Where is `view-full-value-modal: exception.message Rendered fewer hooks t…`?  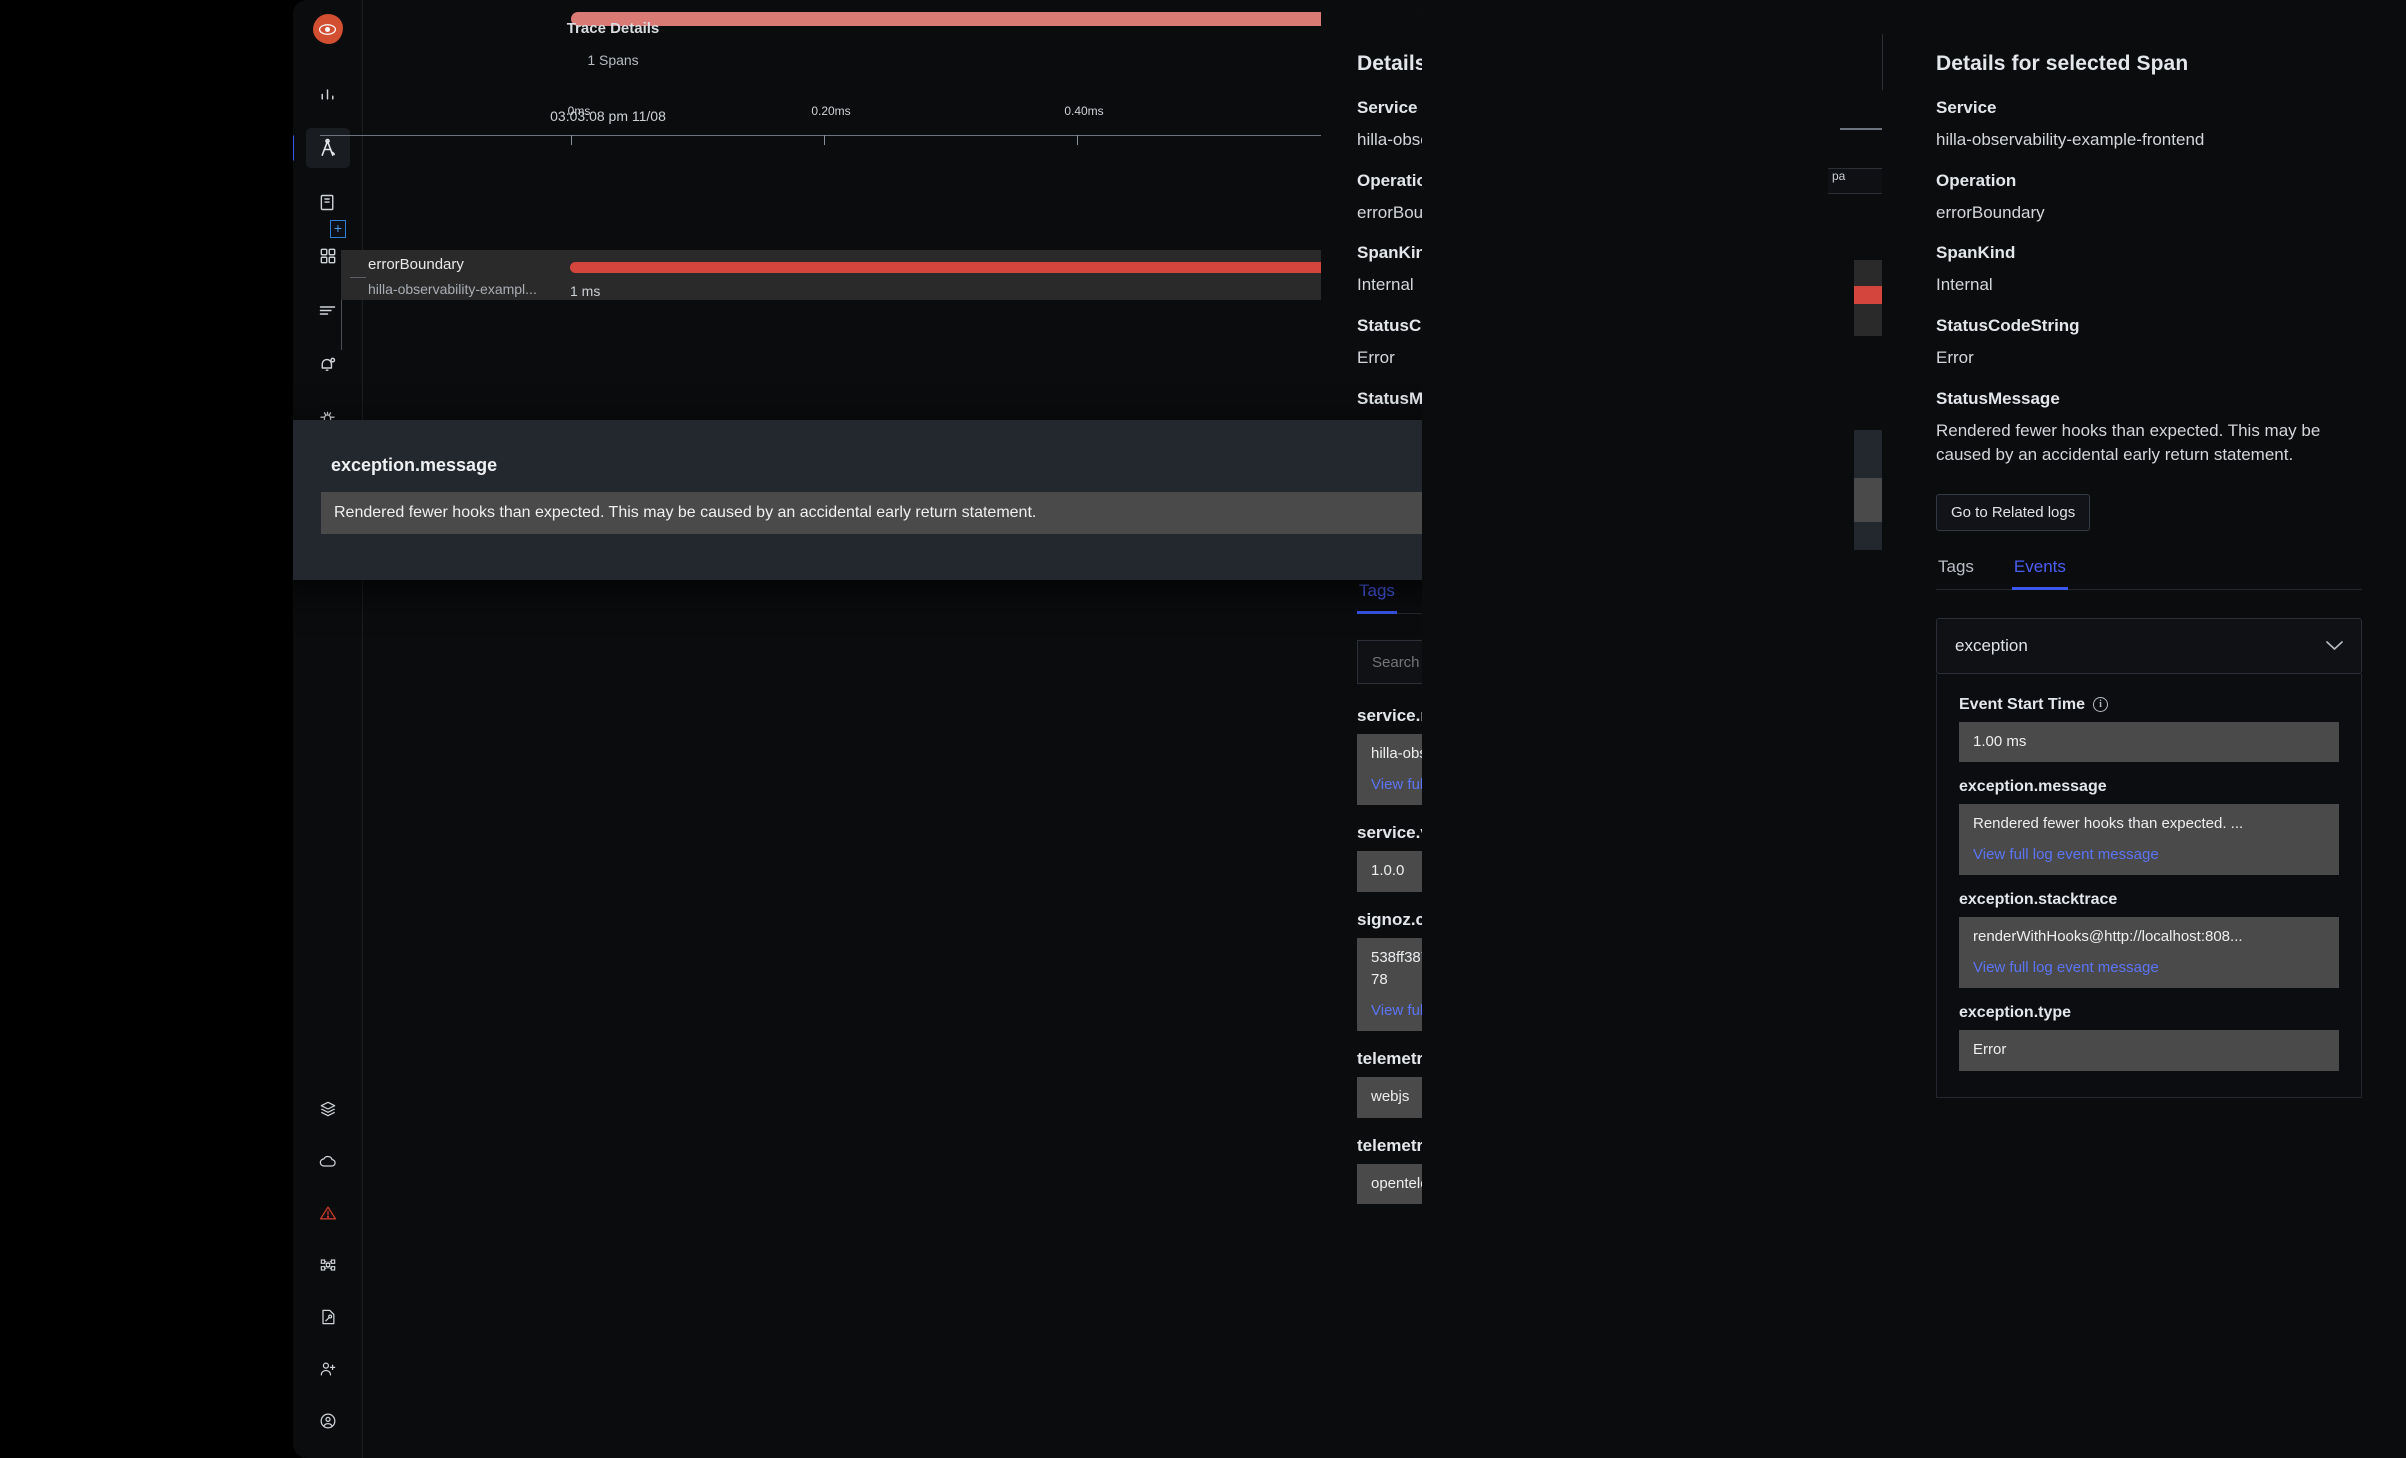 view-full-value-modal: exception.message Rendered fewer hooks t… is located at coordinates (857, 500).